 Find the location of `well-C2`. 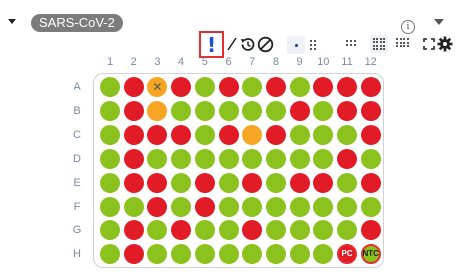

well-C2 is located at coordinates (133, 134).